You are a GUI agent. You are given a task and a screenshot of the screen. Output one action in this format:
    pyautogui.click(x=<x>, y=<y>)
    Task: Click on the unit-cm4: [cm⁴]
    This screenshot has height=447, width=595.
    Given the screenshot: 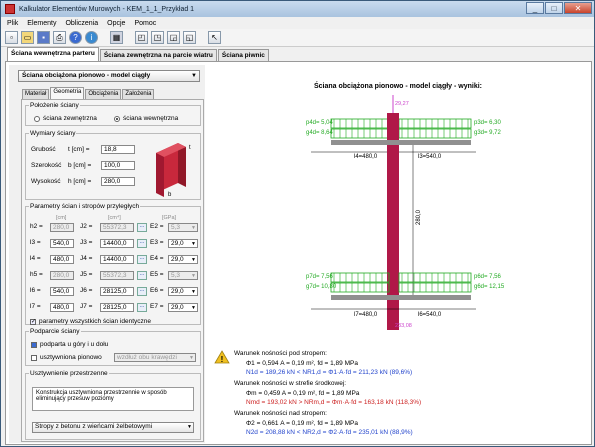 What is the action you would take?
    pyautogui.click(x=114, y=218)
    